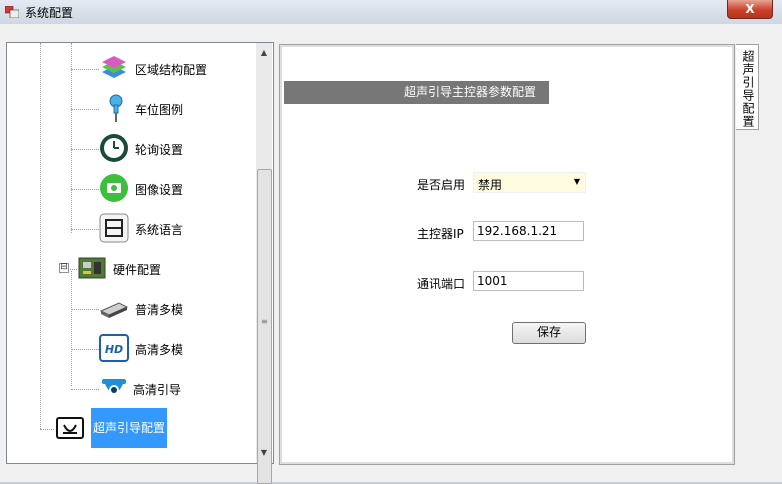  I want to click on port-label: 通讯端口, so click(441, 284).